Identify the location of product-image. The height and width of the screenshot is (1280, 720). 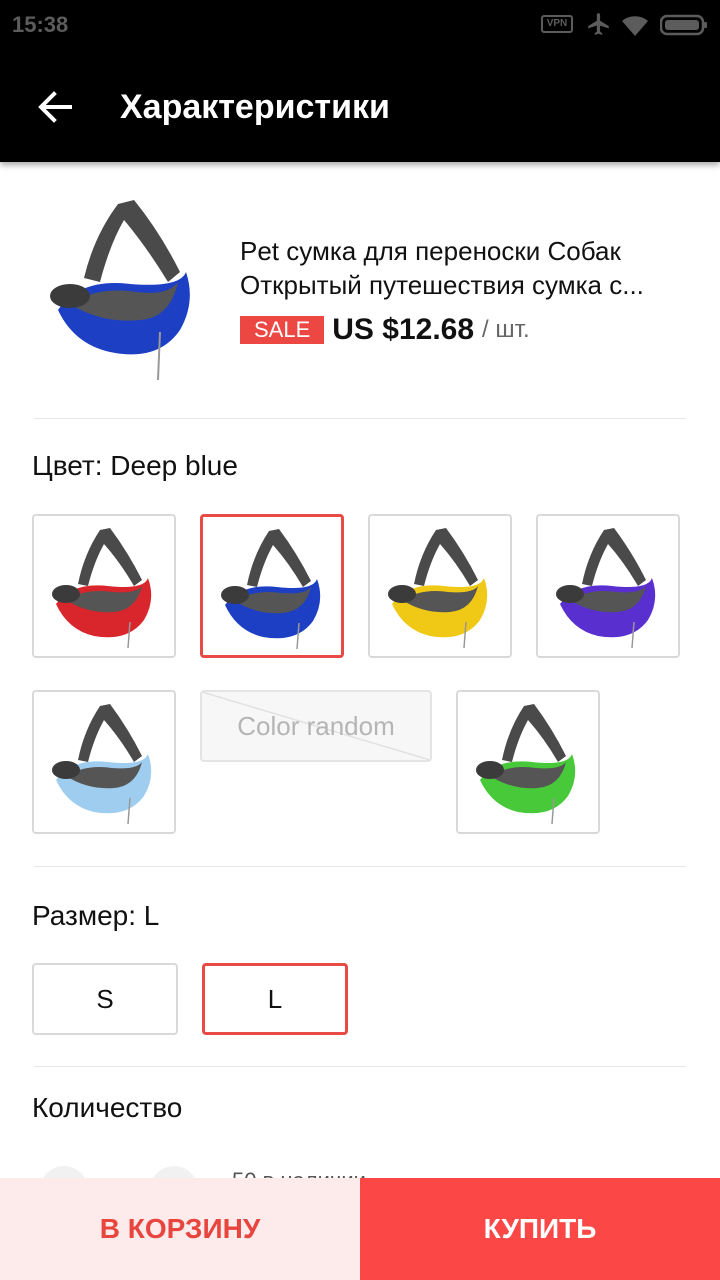
(133, 290).